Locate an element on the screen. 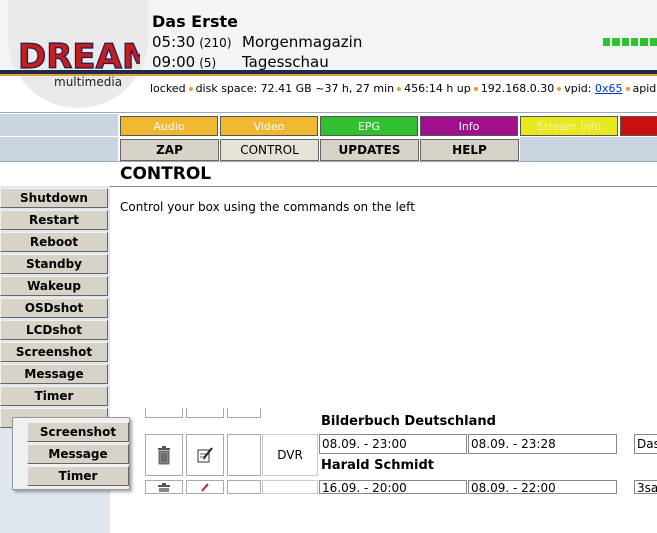  epg-now: 05:30 (210) Morgenmagazin is located at coordinates (257, 42).